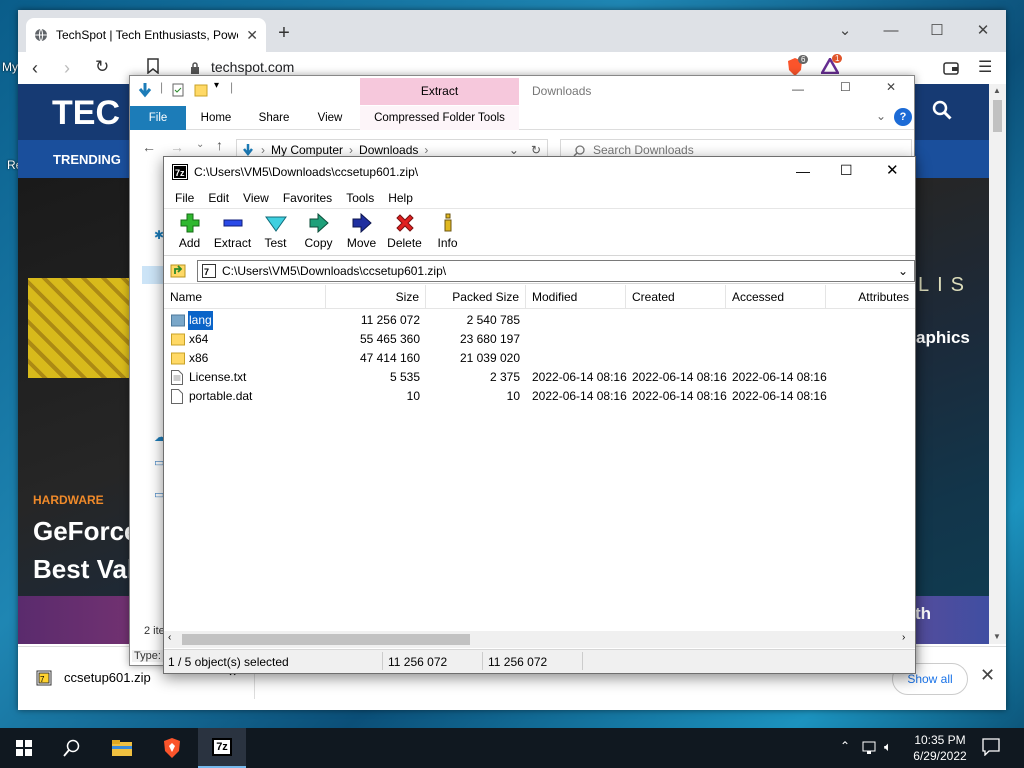 The image size is (1024, 768). Describe the element at coordinates (923, 614) in the screenshot. I see `hero-right-title: th` at that location.